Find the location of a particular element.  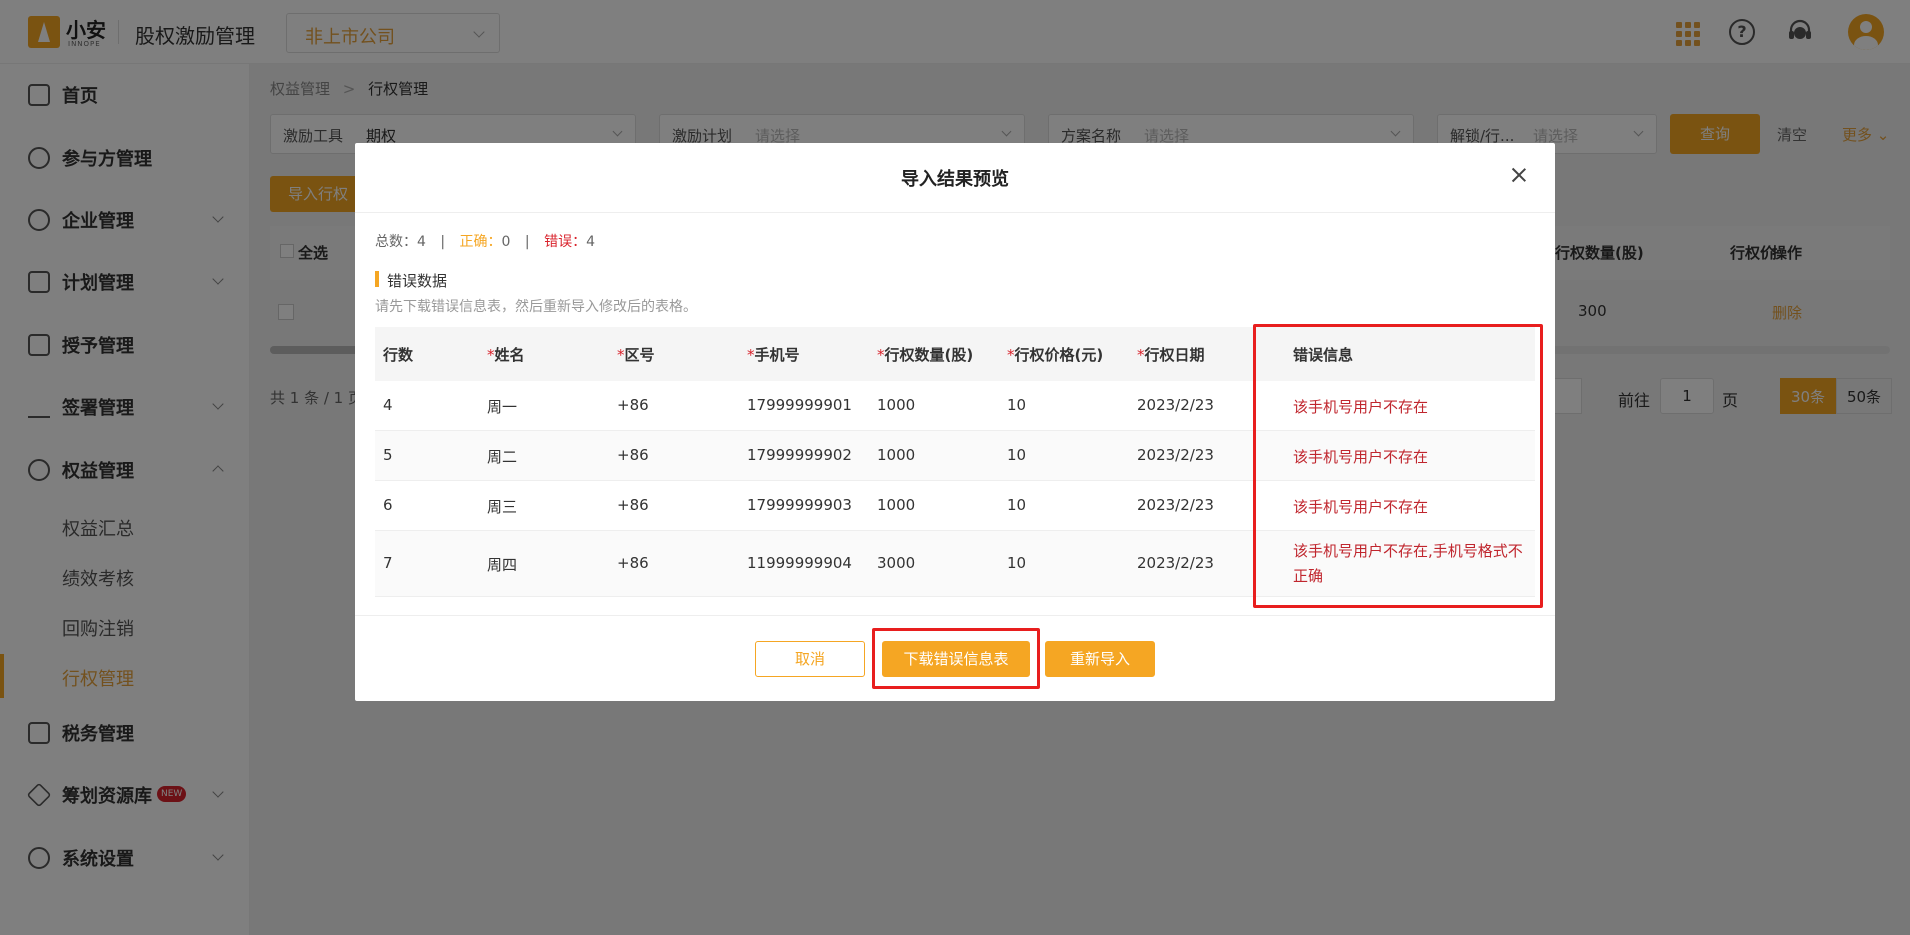

error-count: 4 is located at coordinates (591, 242).